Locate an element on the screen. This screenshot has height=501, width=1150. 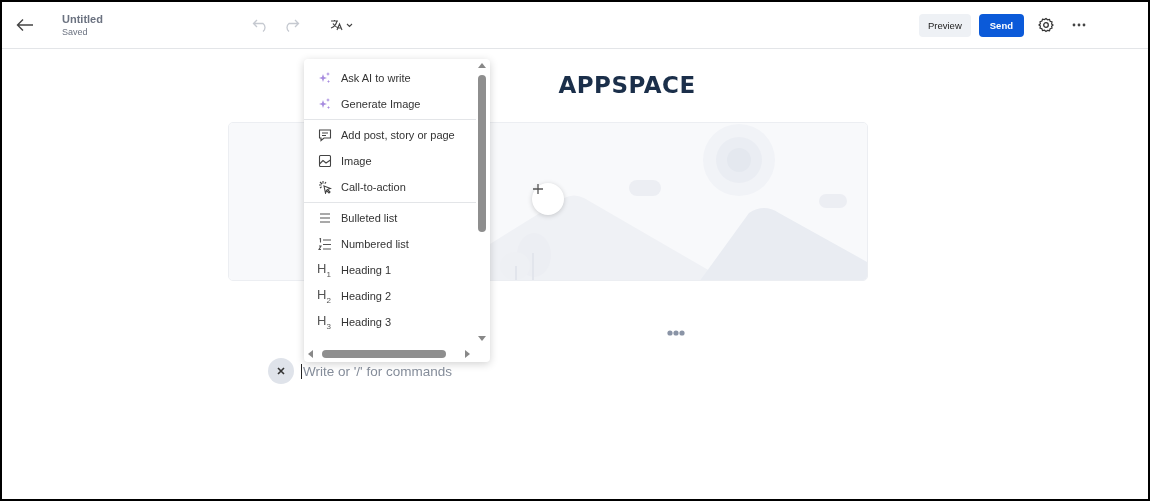
plus-icon is located at coordinates (538, 189).